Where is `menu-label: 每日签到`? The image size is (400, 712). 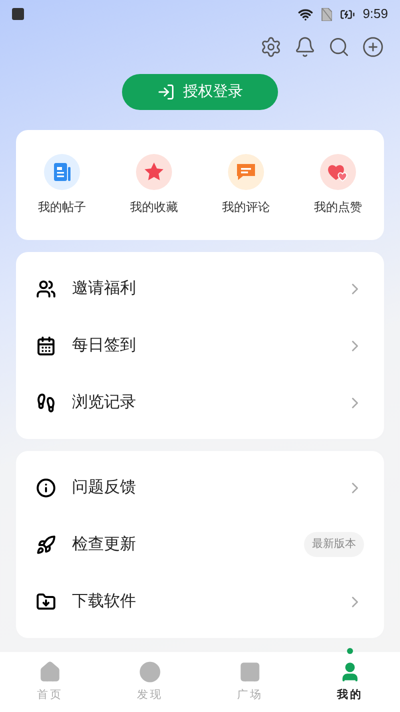
menu-label: 每日签到 is located at coordinates (104, 346).